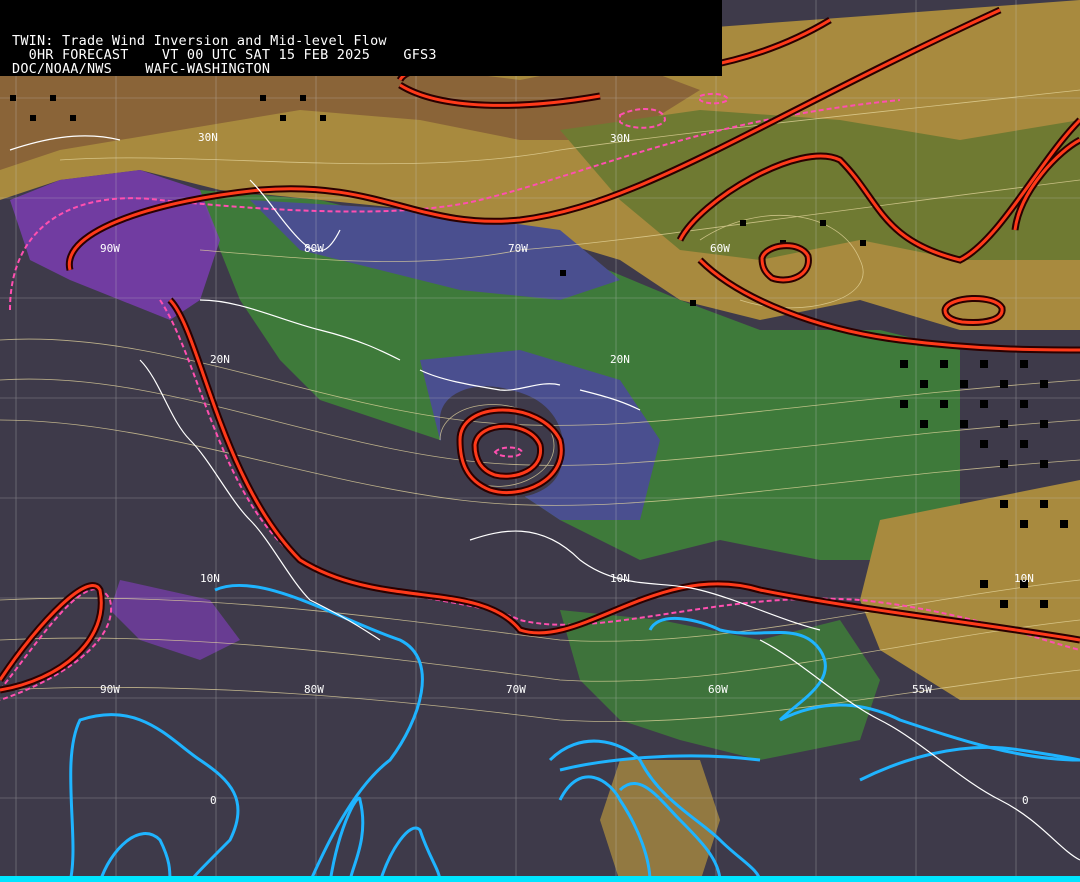 Image resolution: width=1080 pixels, height=882 pixels. Describe the element at coordinates (516, 689) in the screenshot. I see `lbl-70w-bot: 70W` at that location.